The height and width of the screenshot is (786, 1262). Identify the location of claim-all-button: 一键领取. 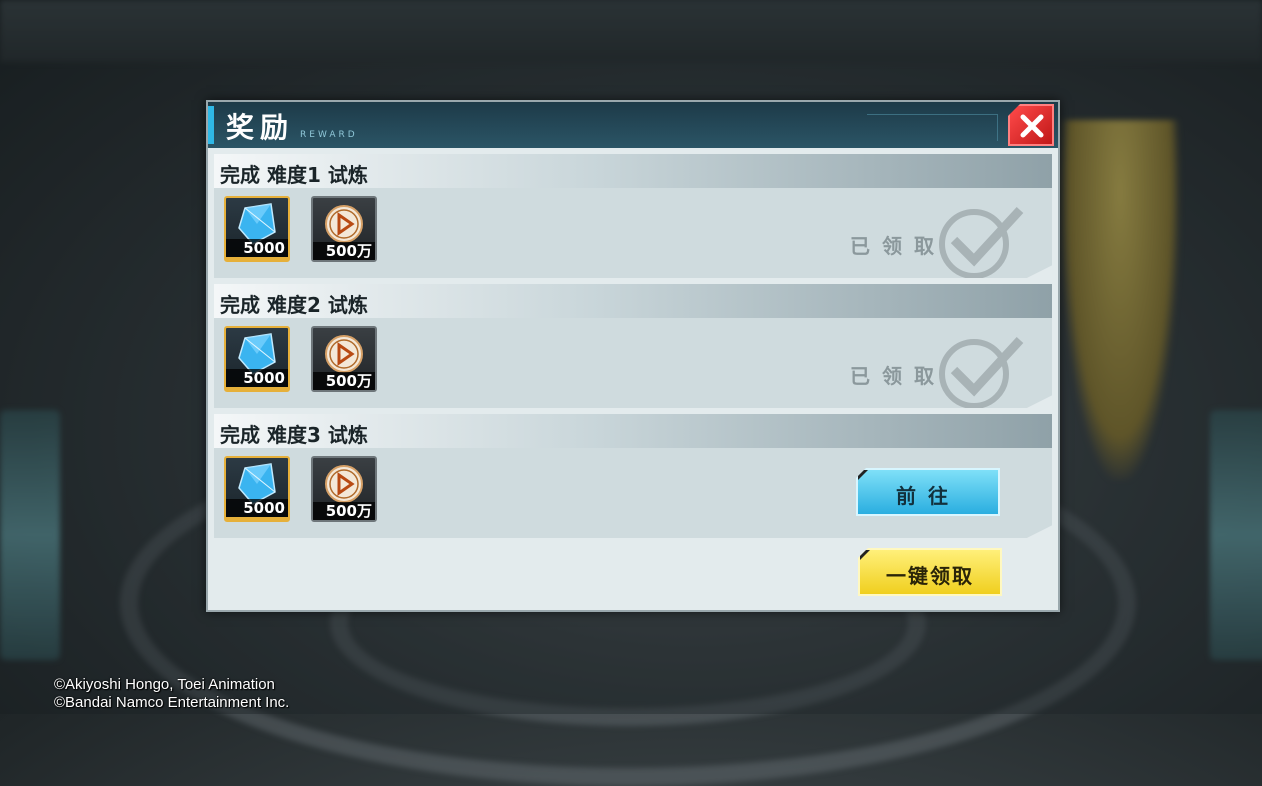
(930, 572).